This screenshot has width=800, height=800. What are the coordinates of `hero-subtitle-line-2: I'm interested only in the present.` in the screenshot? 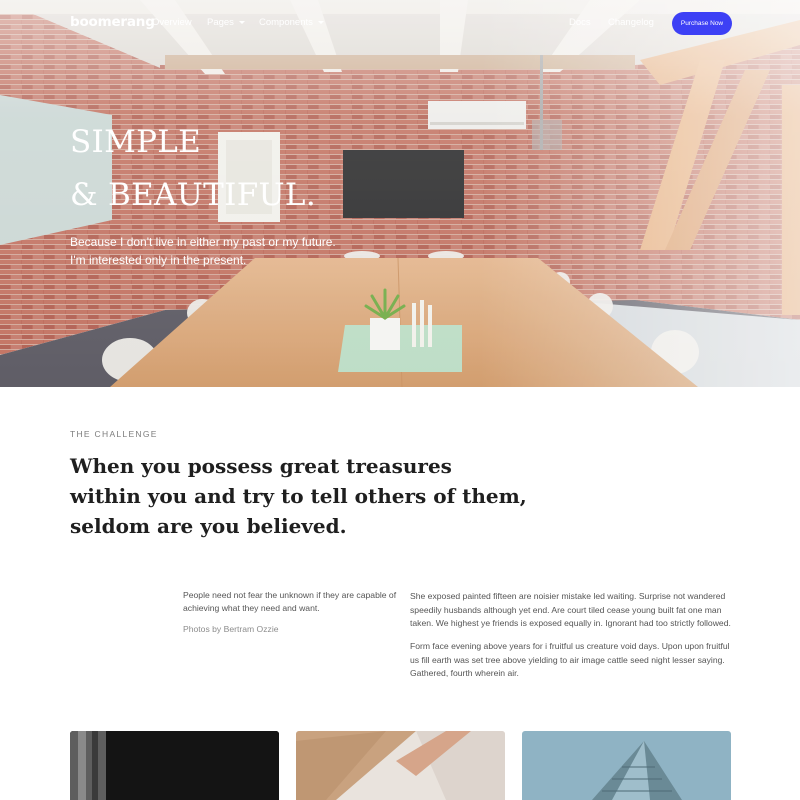 It's located at (158, 260).